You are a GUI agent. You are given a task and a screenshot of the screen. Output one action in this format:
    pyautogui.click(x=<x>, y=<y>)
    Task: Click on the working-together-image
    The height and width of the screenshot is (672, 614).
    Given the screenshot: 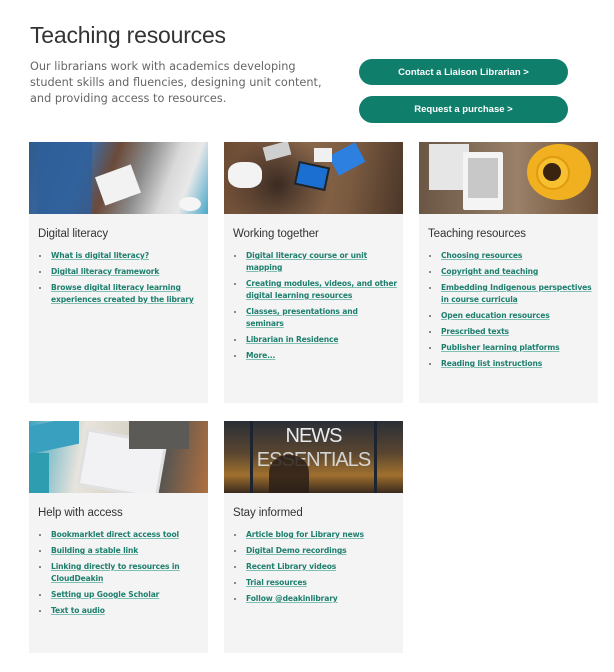 What is the action you would take?
    pyautogui.click(x=313, y=178)
    